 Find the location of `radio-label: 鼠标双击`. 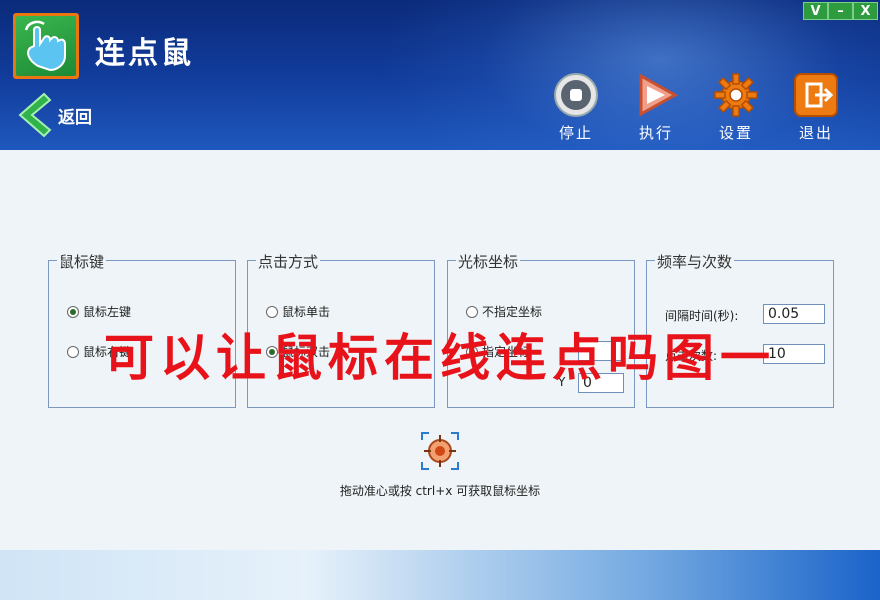

radio-label: 鼠标双击 is located at coordinates (306, 352).